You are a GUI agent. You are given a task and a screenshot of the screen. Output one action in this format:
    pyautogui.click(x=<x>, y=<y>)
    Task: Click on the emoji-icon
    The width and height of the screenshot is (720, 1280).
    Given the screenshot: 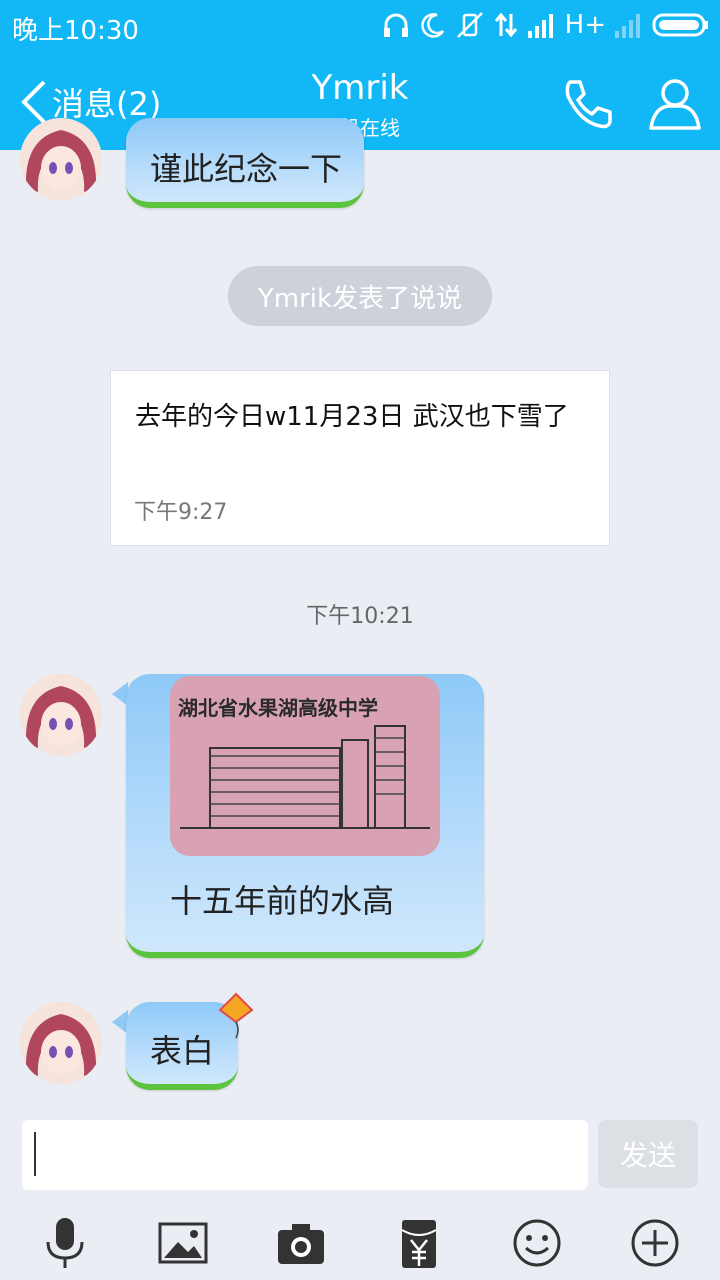 What is the action you would take?
    pyautogui.click(x=537, y=1243)
    